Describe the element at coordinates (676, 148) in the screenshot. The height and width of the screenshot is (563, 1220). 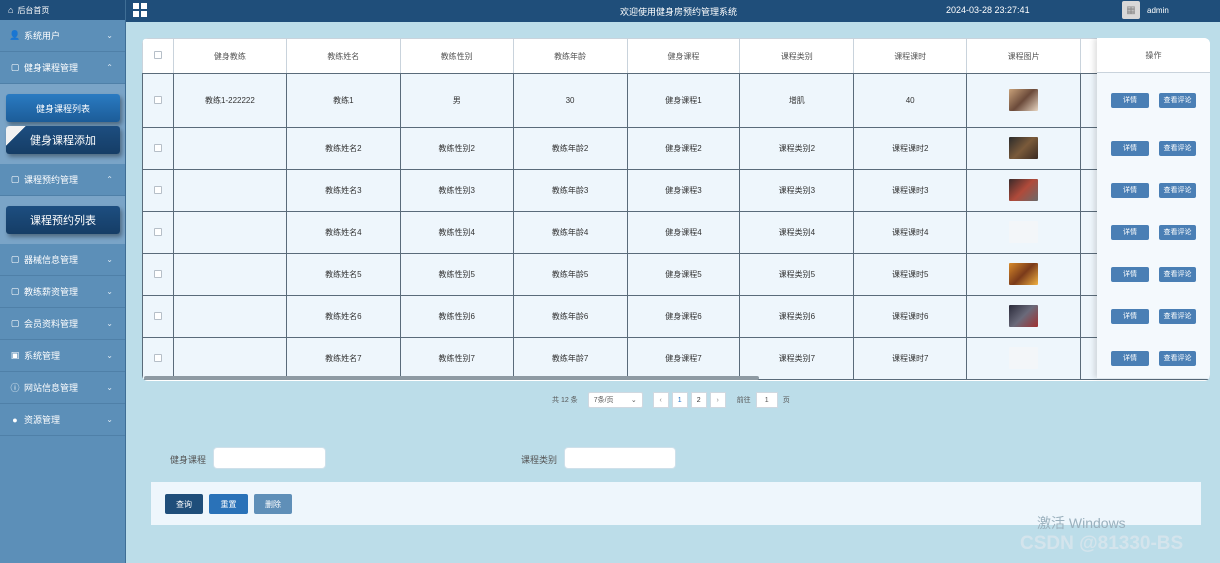
I see `table-row: 教练姓名2 教练性别2 教练年龄2 健身课程2 课程类别2 课程课时2` at that location.